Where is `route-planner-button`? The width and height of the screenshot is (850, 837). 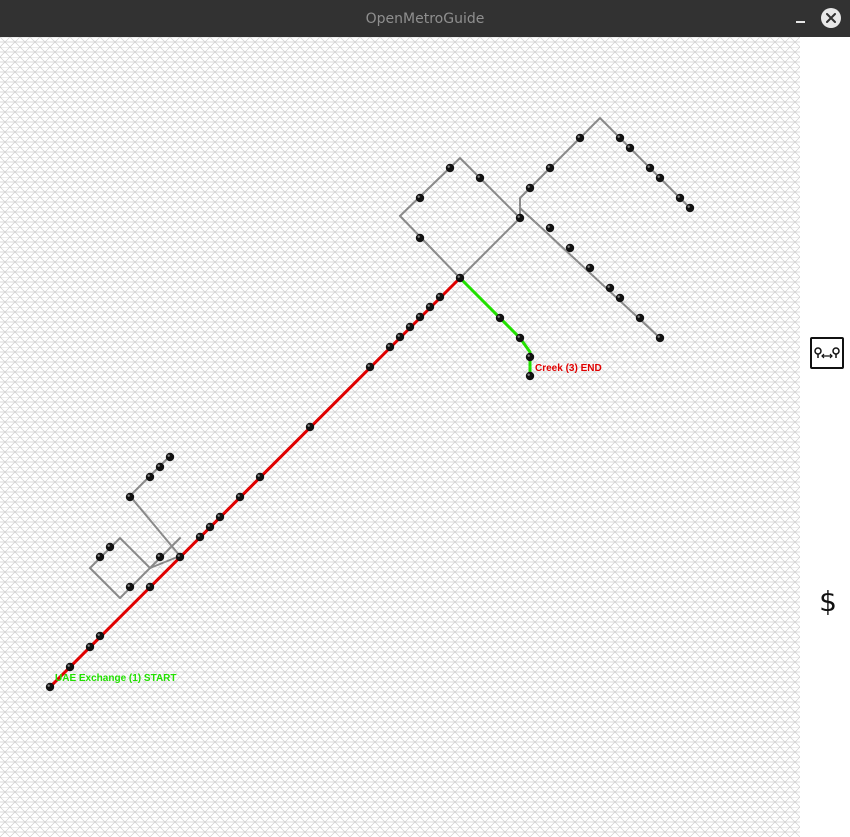 route-planner-button is located at coordinates (827, 353).